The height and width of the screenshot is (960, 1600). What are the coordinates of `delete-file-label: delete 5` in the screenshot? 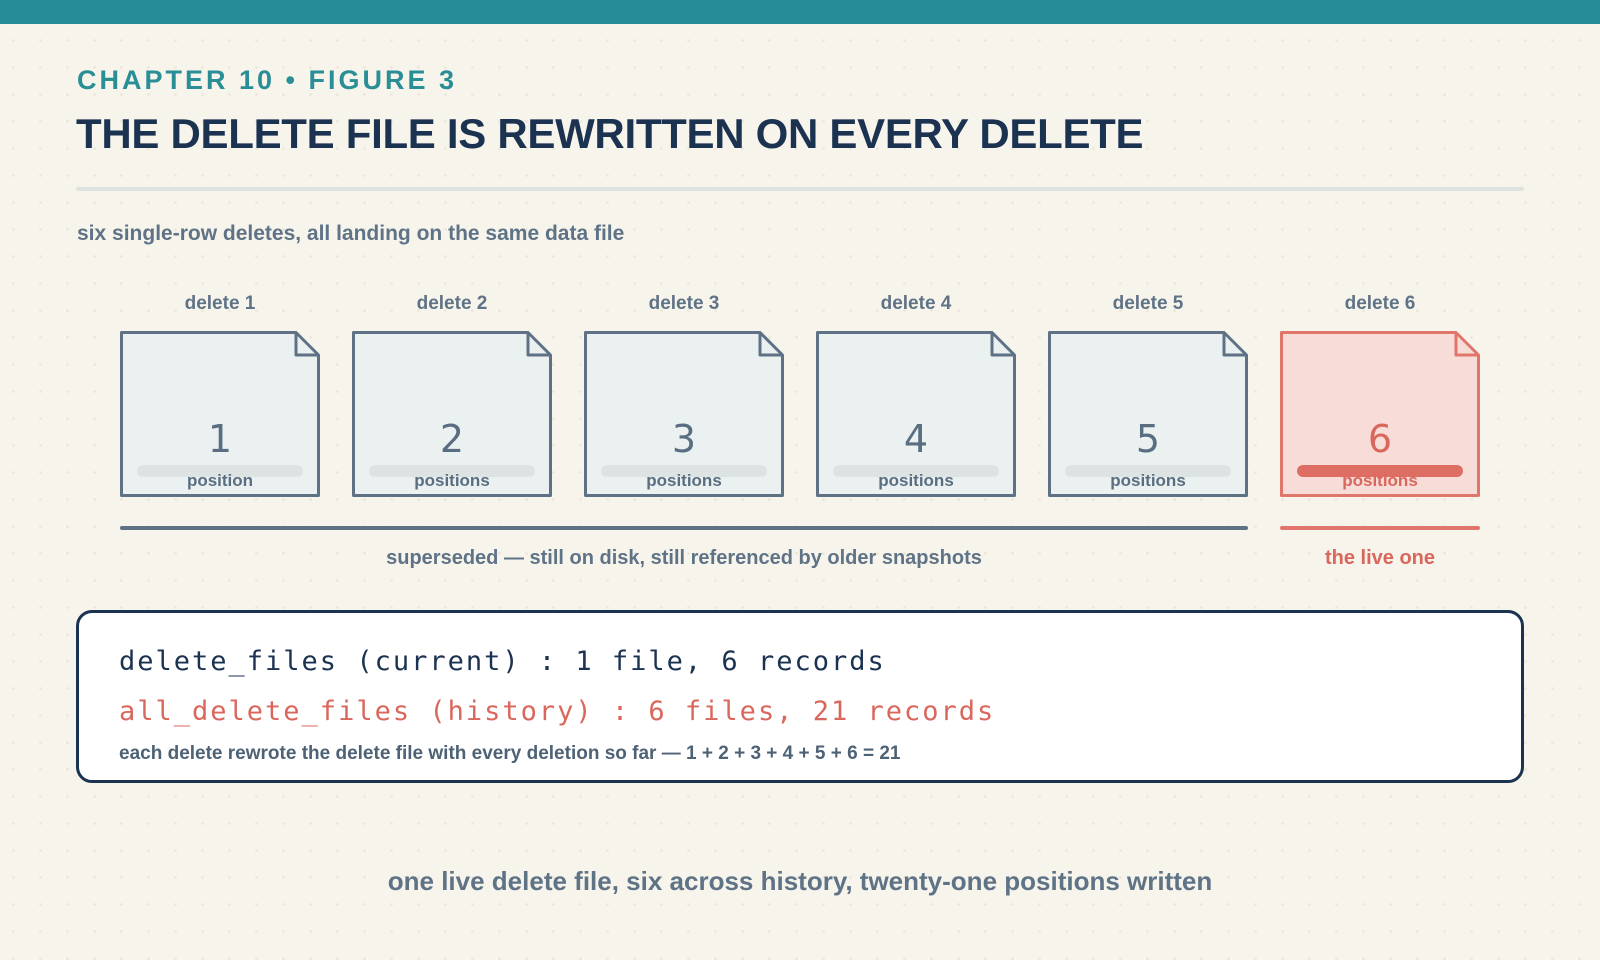 It's located at (1148, 303).